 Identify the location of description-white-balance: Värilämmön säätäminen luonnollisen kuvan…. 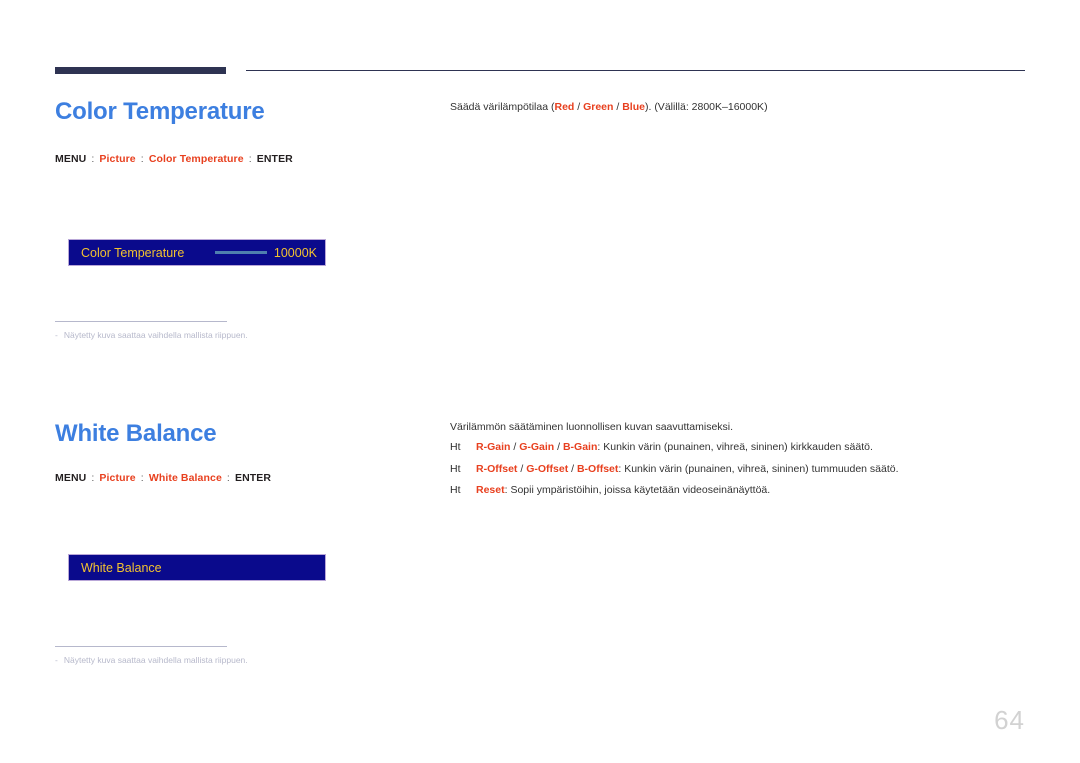
(740, 463).